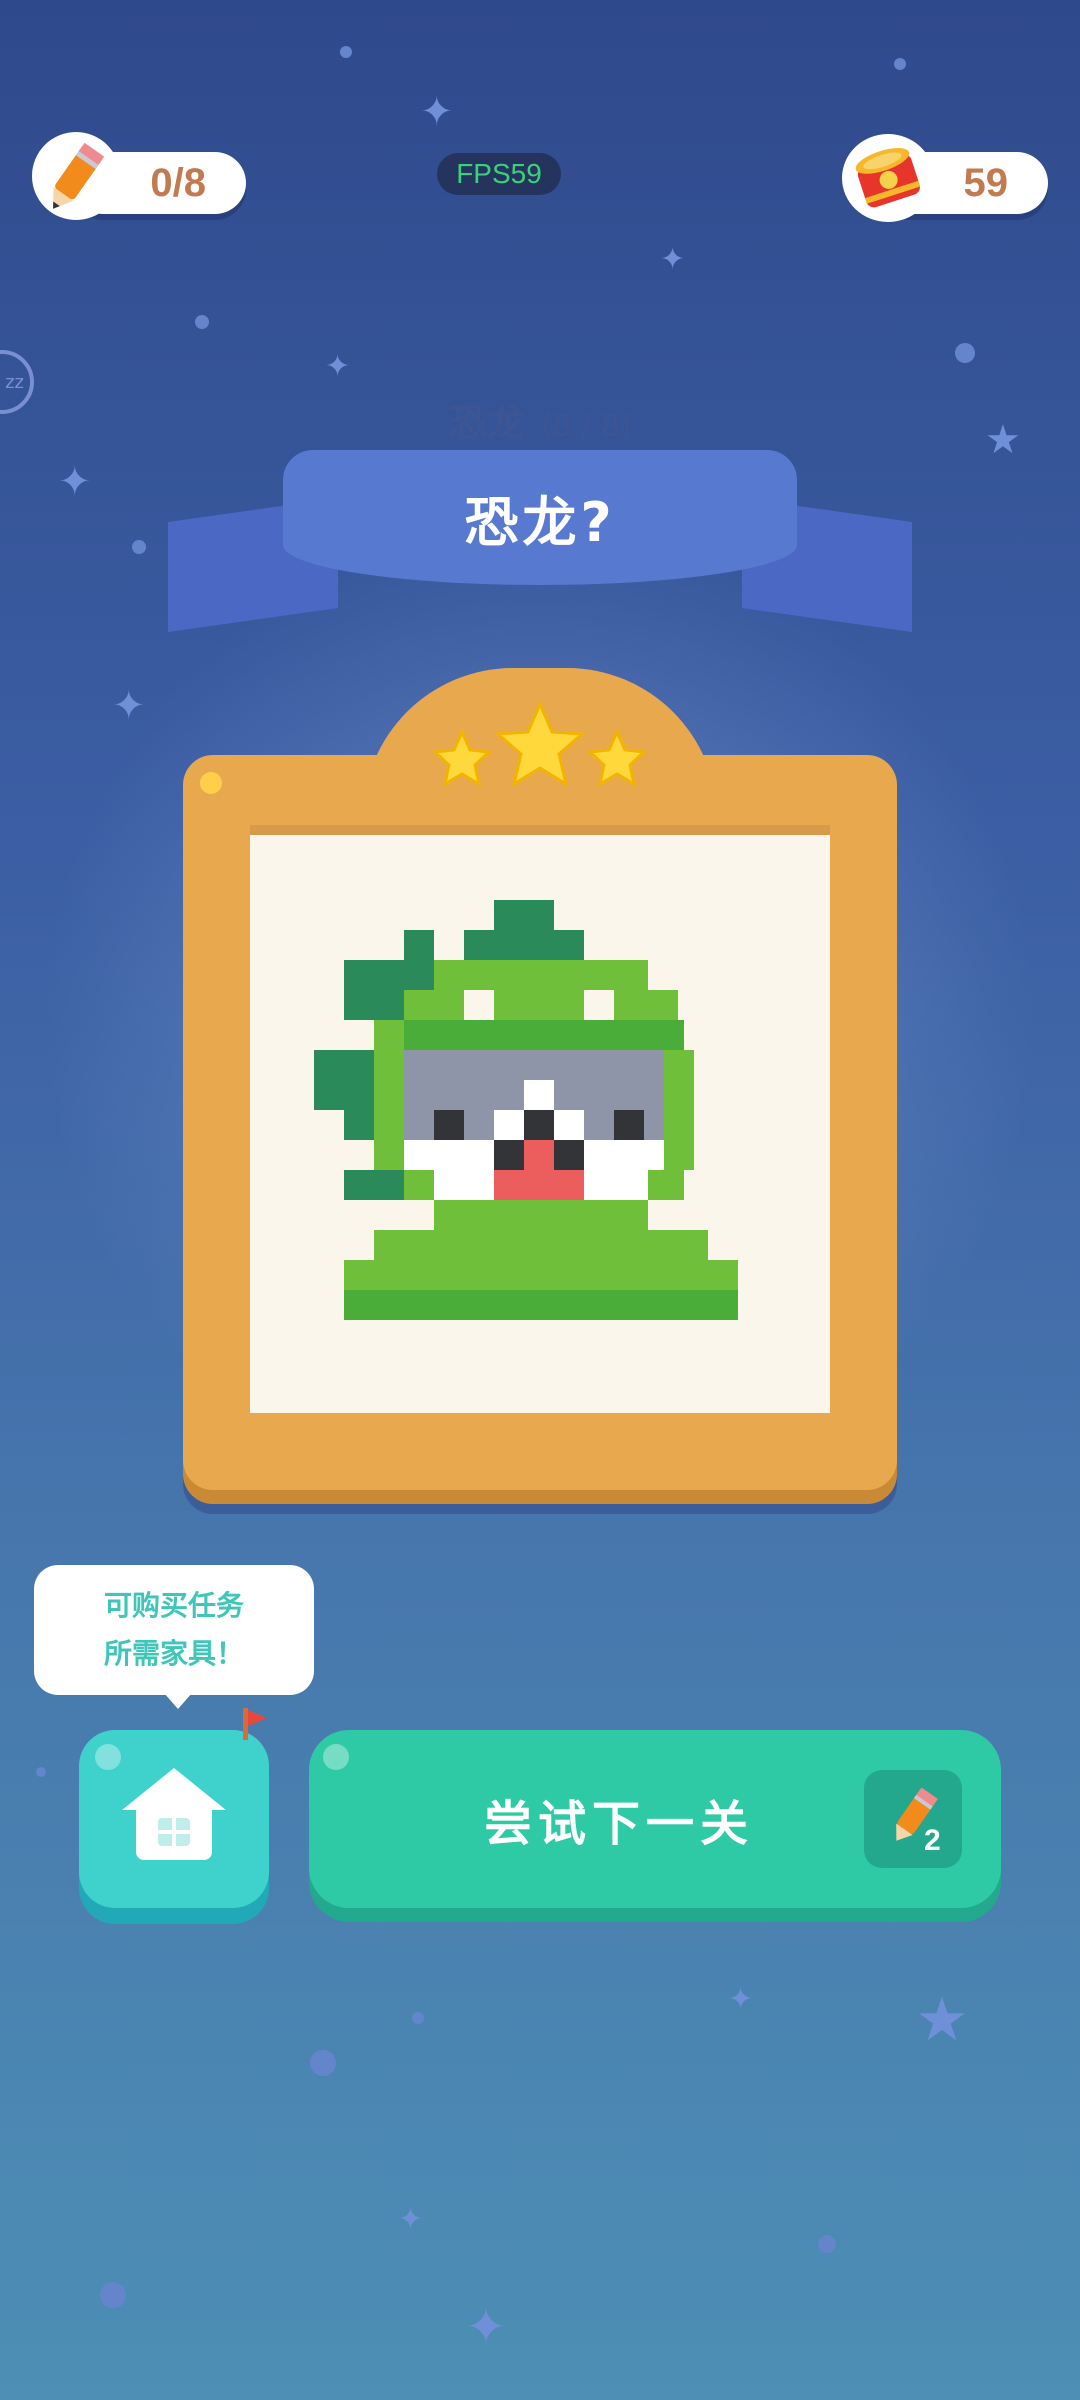 This screenshot has height=2400, width=1080. I want to click on level-label: 恐龙 (8 / 8), so click(540, 419).